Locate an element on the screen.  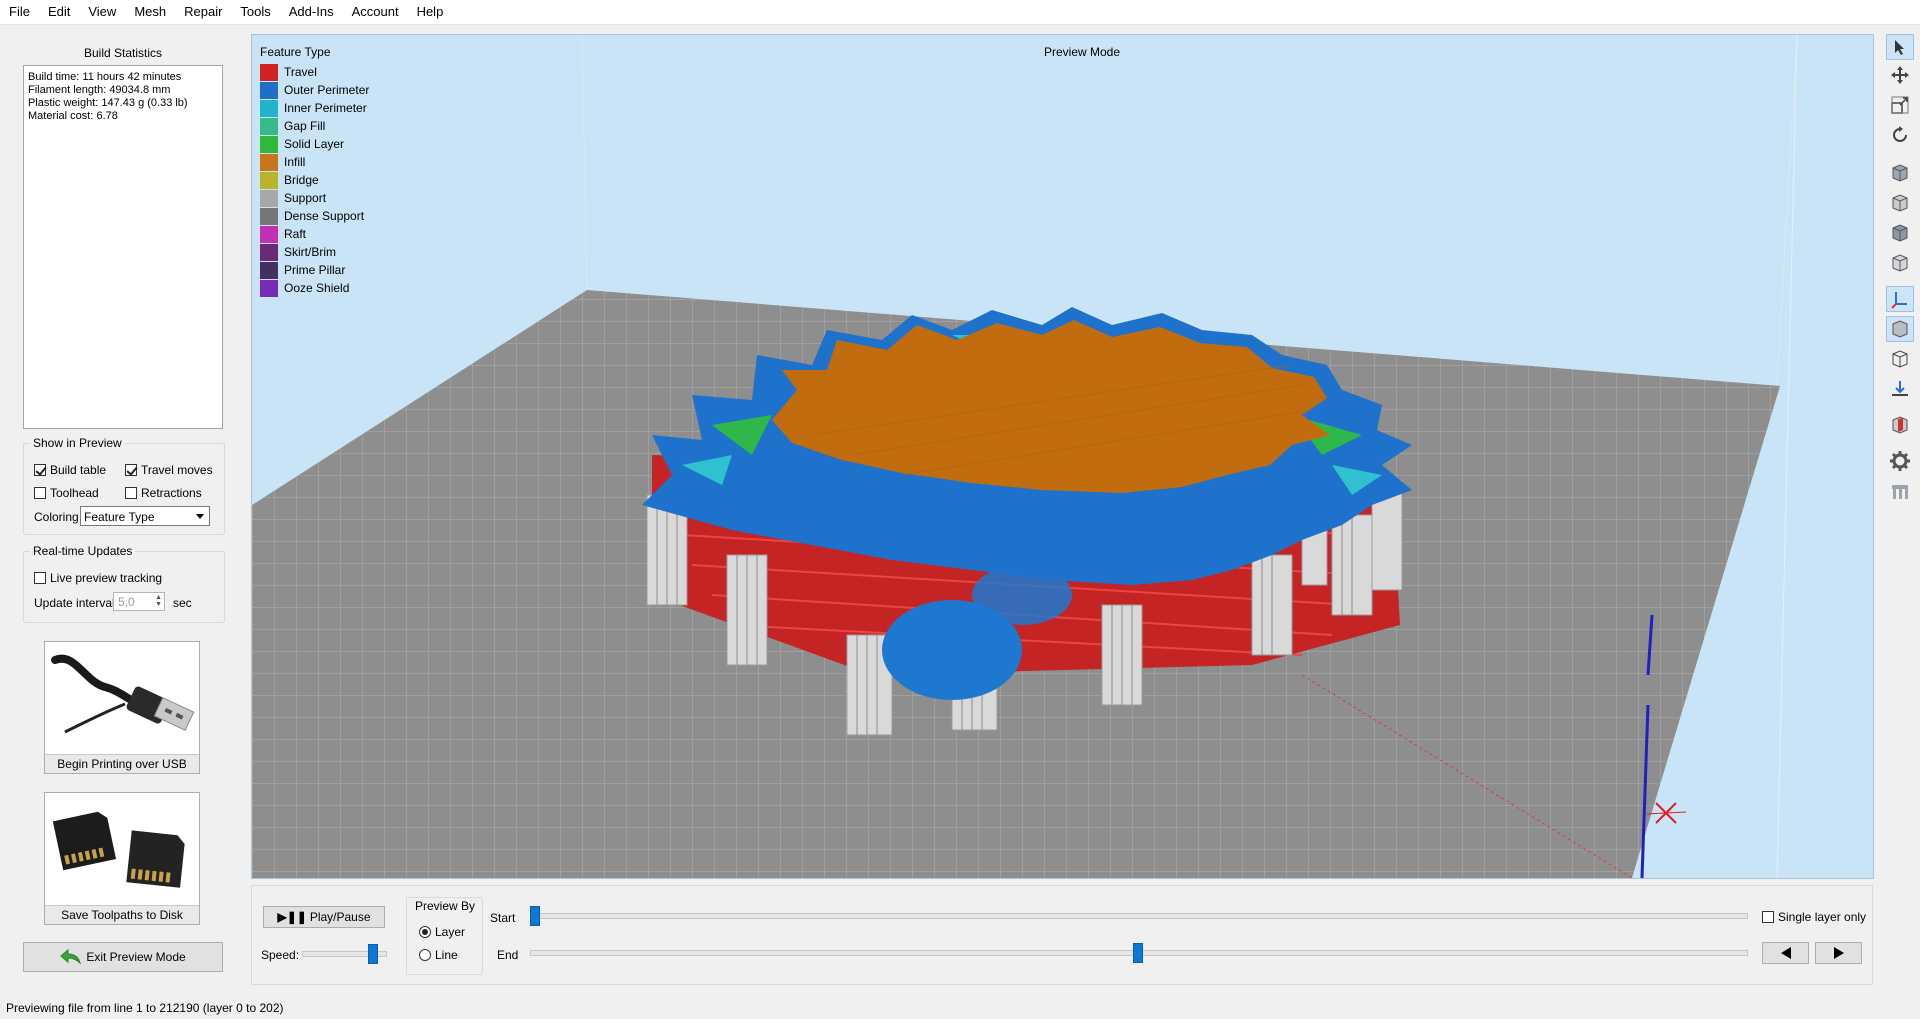
live-tracking-checkbox: Live preview tracking is located at coordinates (98, 577).